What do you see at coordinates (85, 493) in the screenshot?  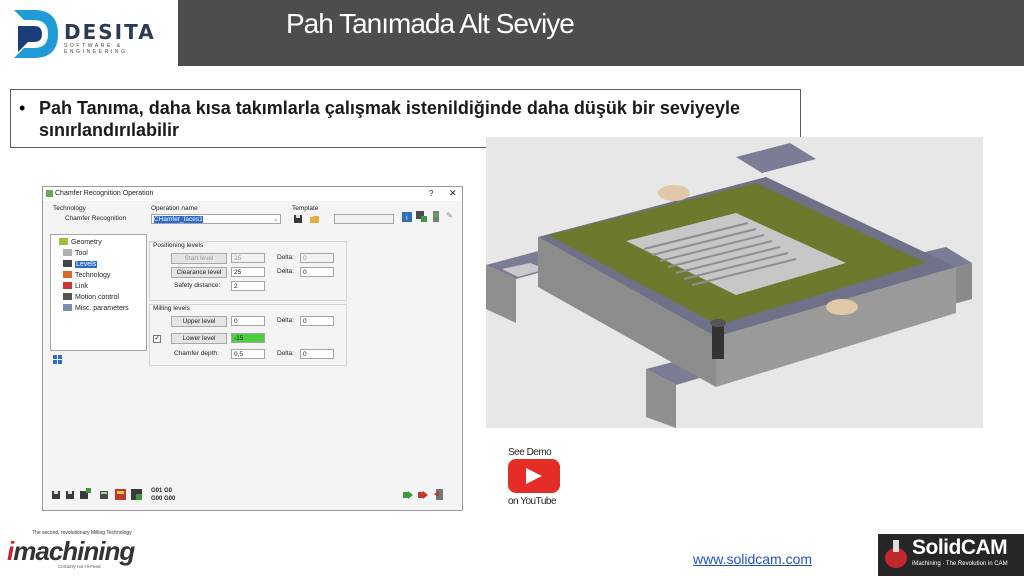 I see `save-calculate-icon` at bounding box center [85, 493].